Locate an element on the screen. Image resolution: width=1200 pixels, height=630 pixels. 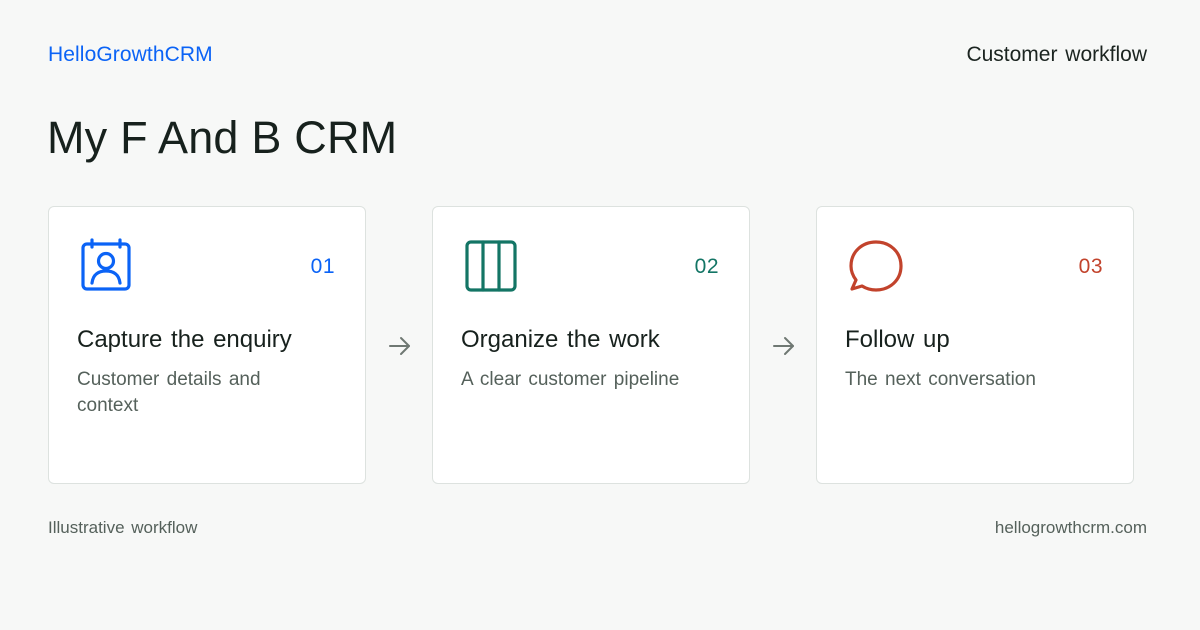
footer-website: hellogrowthcrm.com is located at coordinates (1070, 527).